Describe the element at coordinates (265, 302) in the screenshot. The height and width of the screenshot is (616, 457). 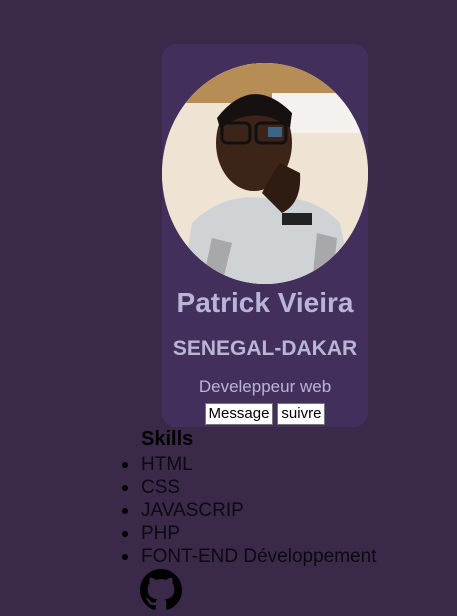
I see `profile-name: Patrick Vieira` at that location.